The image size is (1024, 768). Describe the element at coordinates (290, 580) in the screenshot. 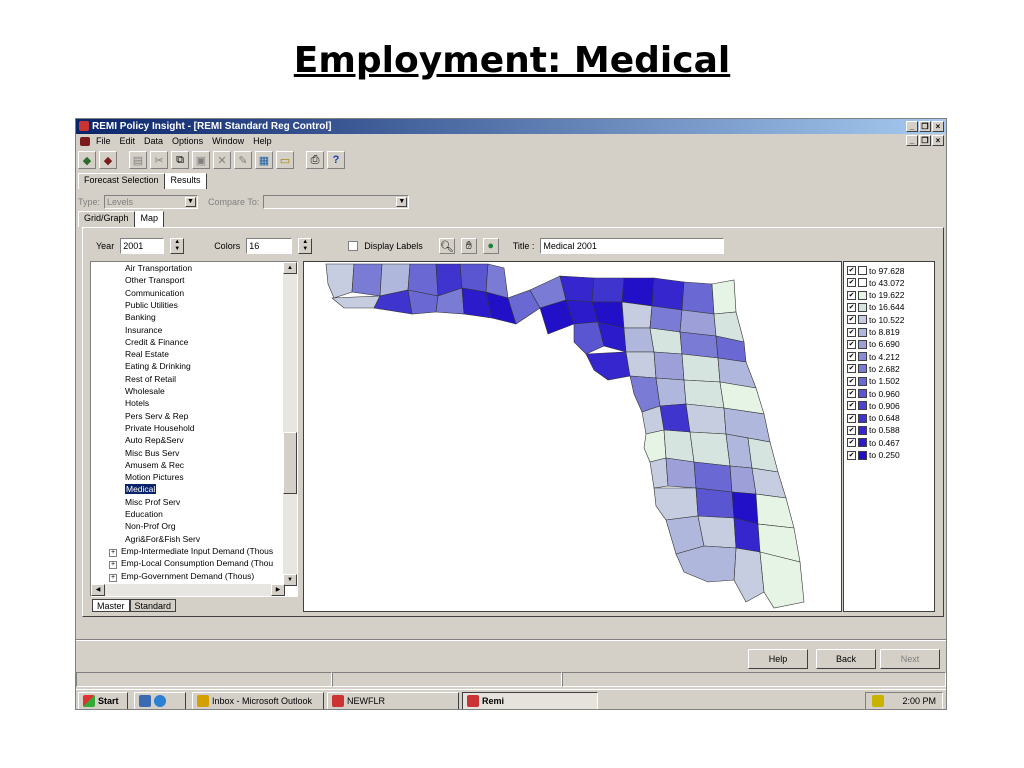

I see `scroll-down-icon: ▼` at that location.